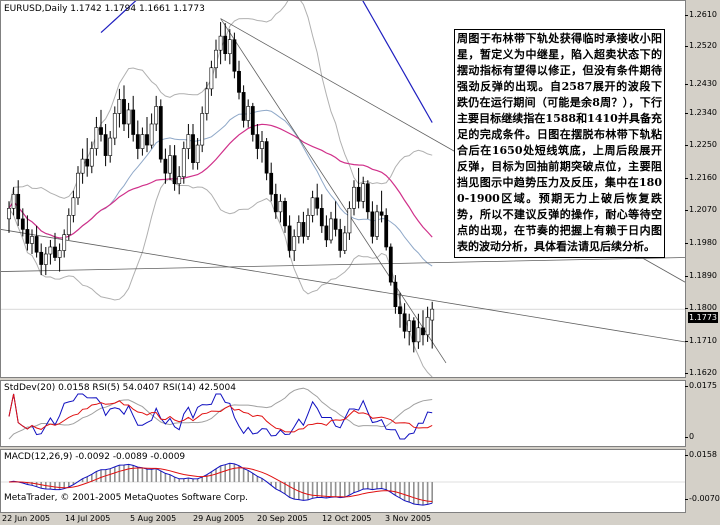 This screenshot has width=720, height=525. What do you see at coordinates (701, 340) in the screenshot?
I see `y-tick-label: 1.1710` at bounding box center [701, 340].